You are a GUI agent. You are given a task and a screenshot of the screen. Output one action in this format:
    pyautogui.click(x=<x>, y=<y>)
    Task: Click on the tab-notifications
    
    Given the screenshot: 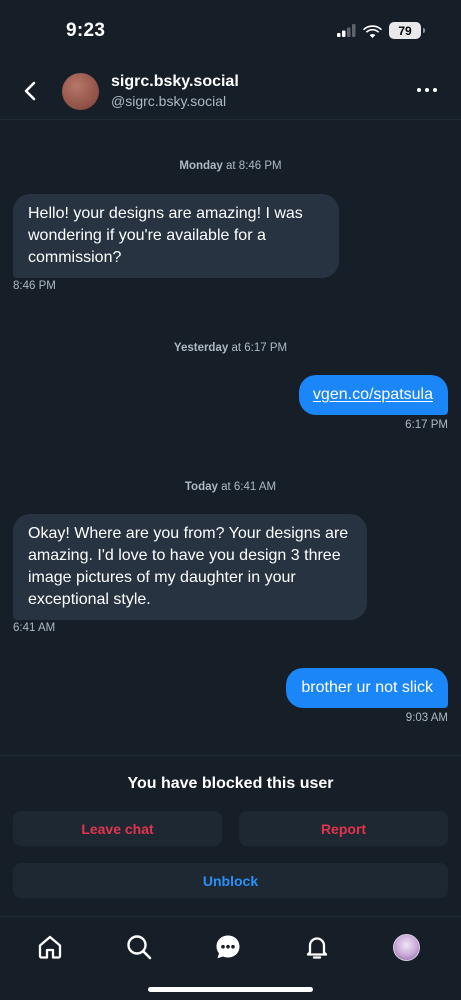 What is the action you would take?
    pyautogui.click(x=317, y=947)
    